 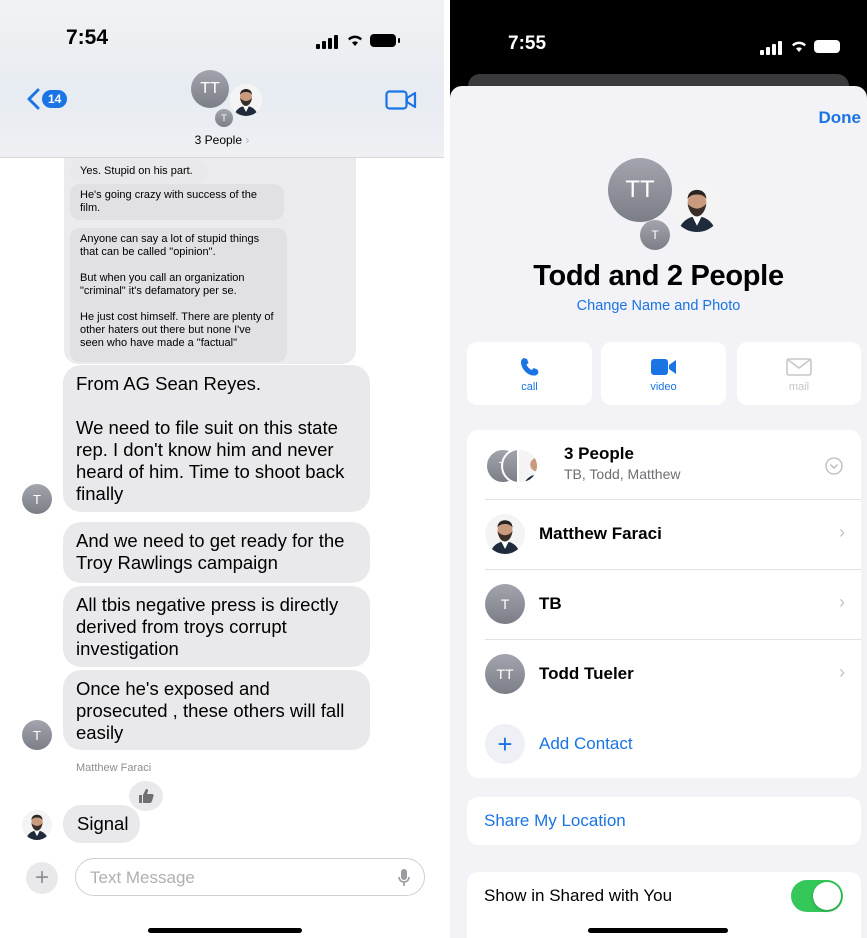 I want to click on phone-icon, so click(x=529, y=367).